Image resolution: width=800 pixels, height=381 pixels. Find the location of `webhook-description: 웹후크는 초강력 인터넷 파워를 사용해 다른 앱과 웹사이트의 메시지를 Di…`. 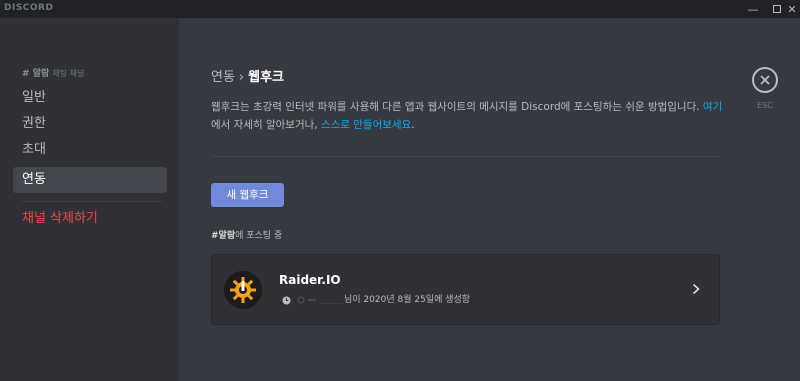

webhook-description: 웹후크는 초강력 인터넷 파워를 사용해 다른 앱과 웹사이트의 메시지를 Di… is located at coordinates (468, 116).